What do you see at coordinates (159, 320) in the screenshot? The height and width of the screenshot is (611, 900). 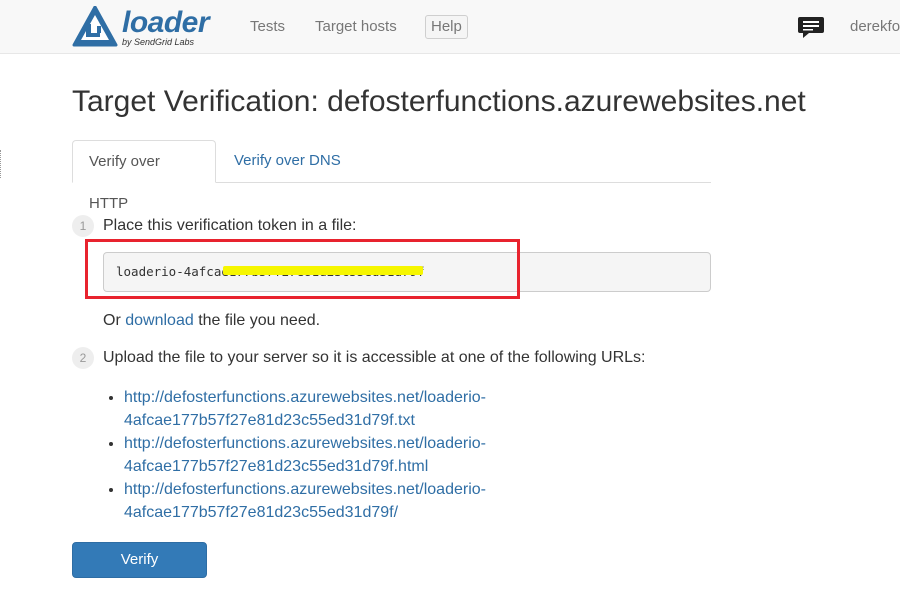 I see `download-link: download` at bounding box center [159, 320].